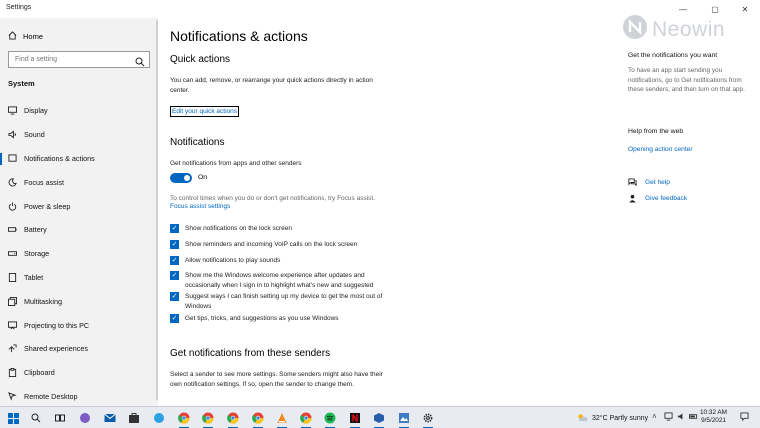 The image size is (760, 428). What do you see at coordinates (12, 277) in the screenshot?
I see `tablet-icon` at bounding box center [12, 277].